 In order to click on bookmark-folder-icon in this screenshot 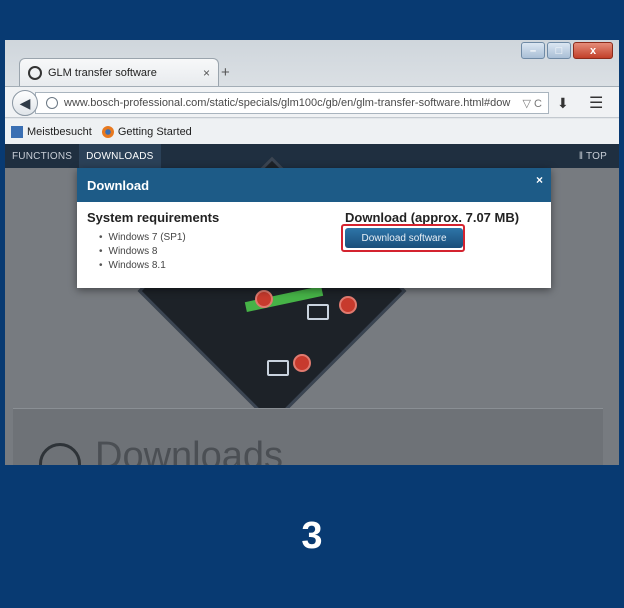, I will do `click(17, 131)`.